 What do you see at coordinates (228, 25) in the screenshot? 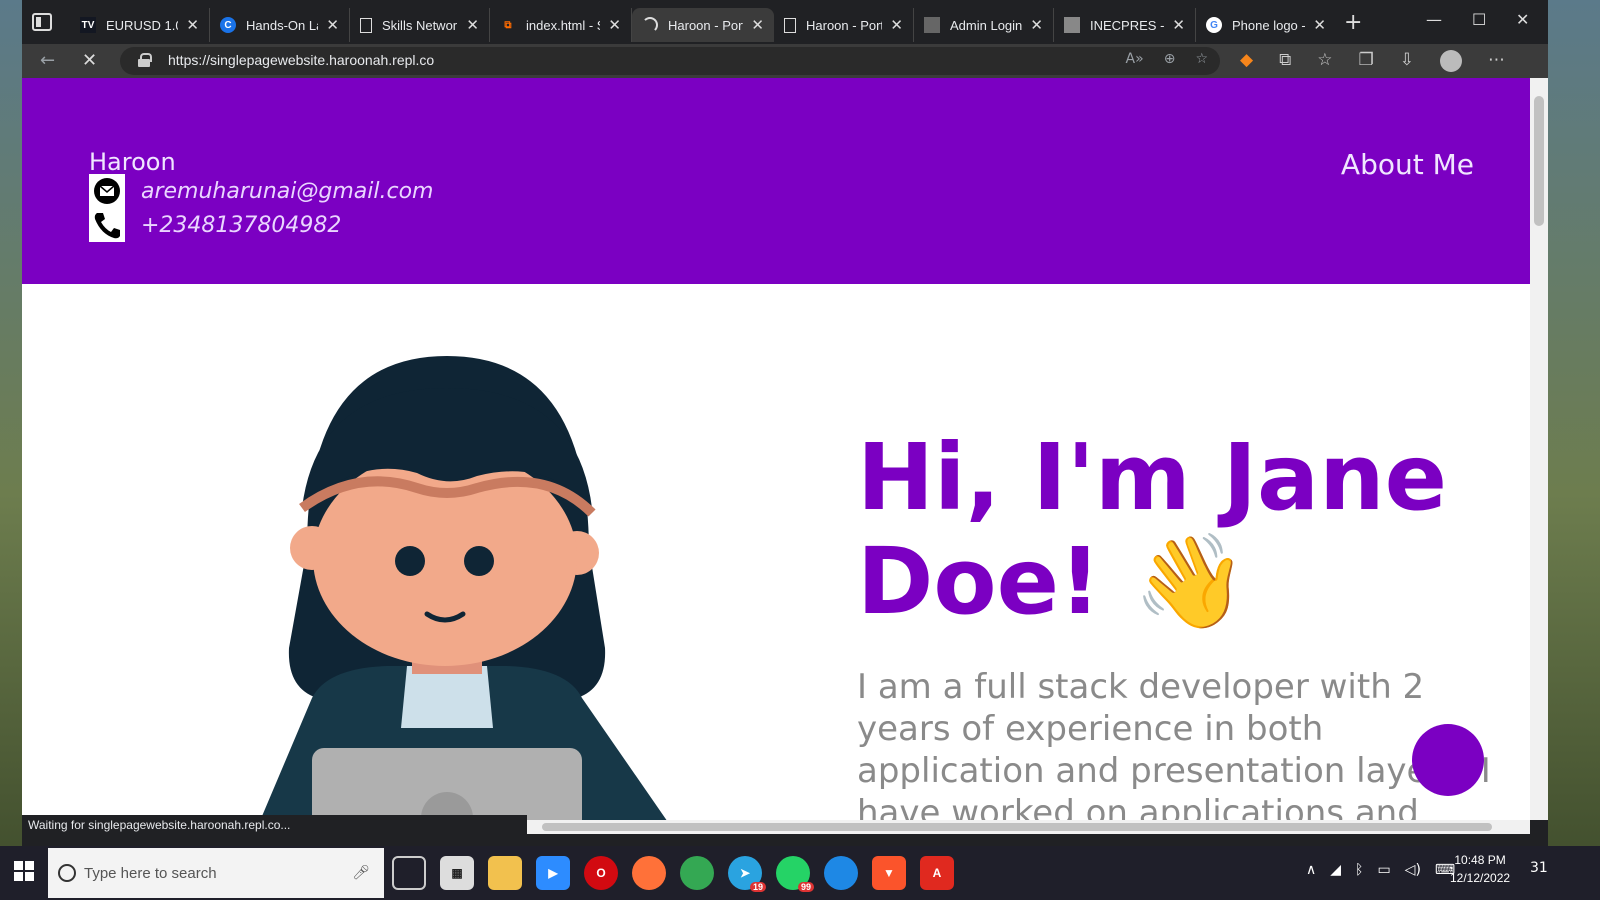
I see `coursera-icon: C` at bounding box center [228, 25].